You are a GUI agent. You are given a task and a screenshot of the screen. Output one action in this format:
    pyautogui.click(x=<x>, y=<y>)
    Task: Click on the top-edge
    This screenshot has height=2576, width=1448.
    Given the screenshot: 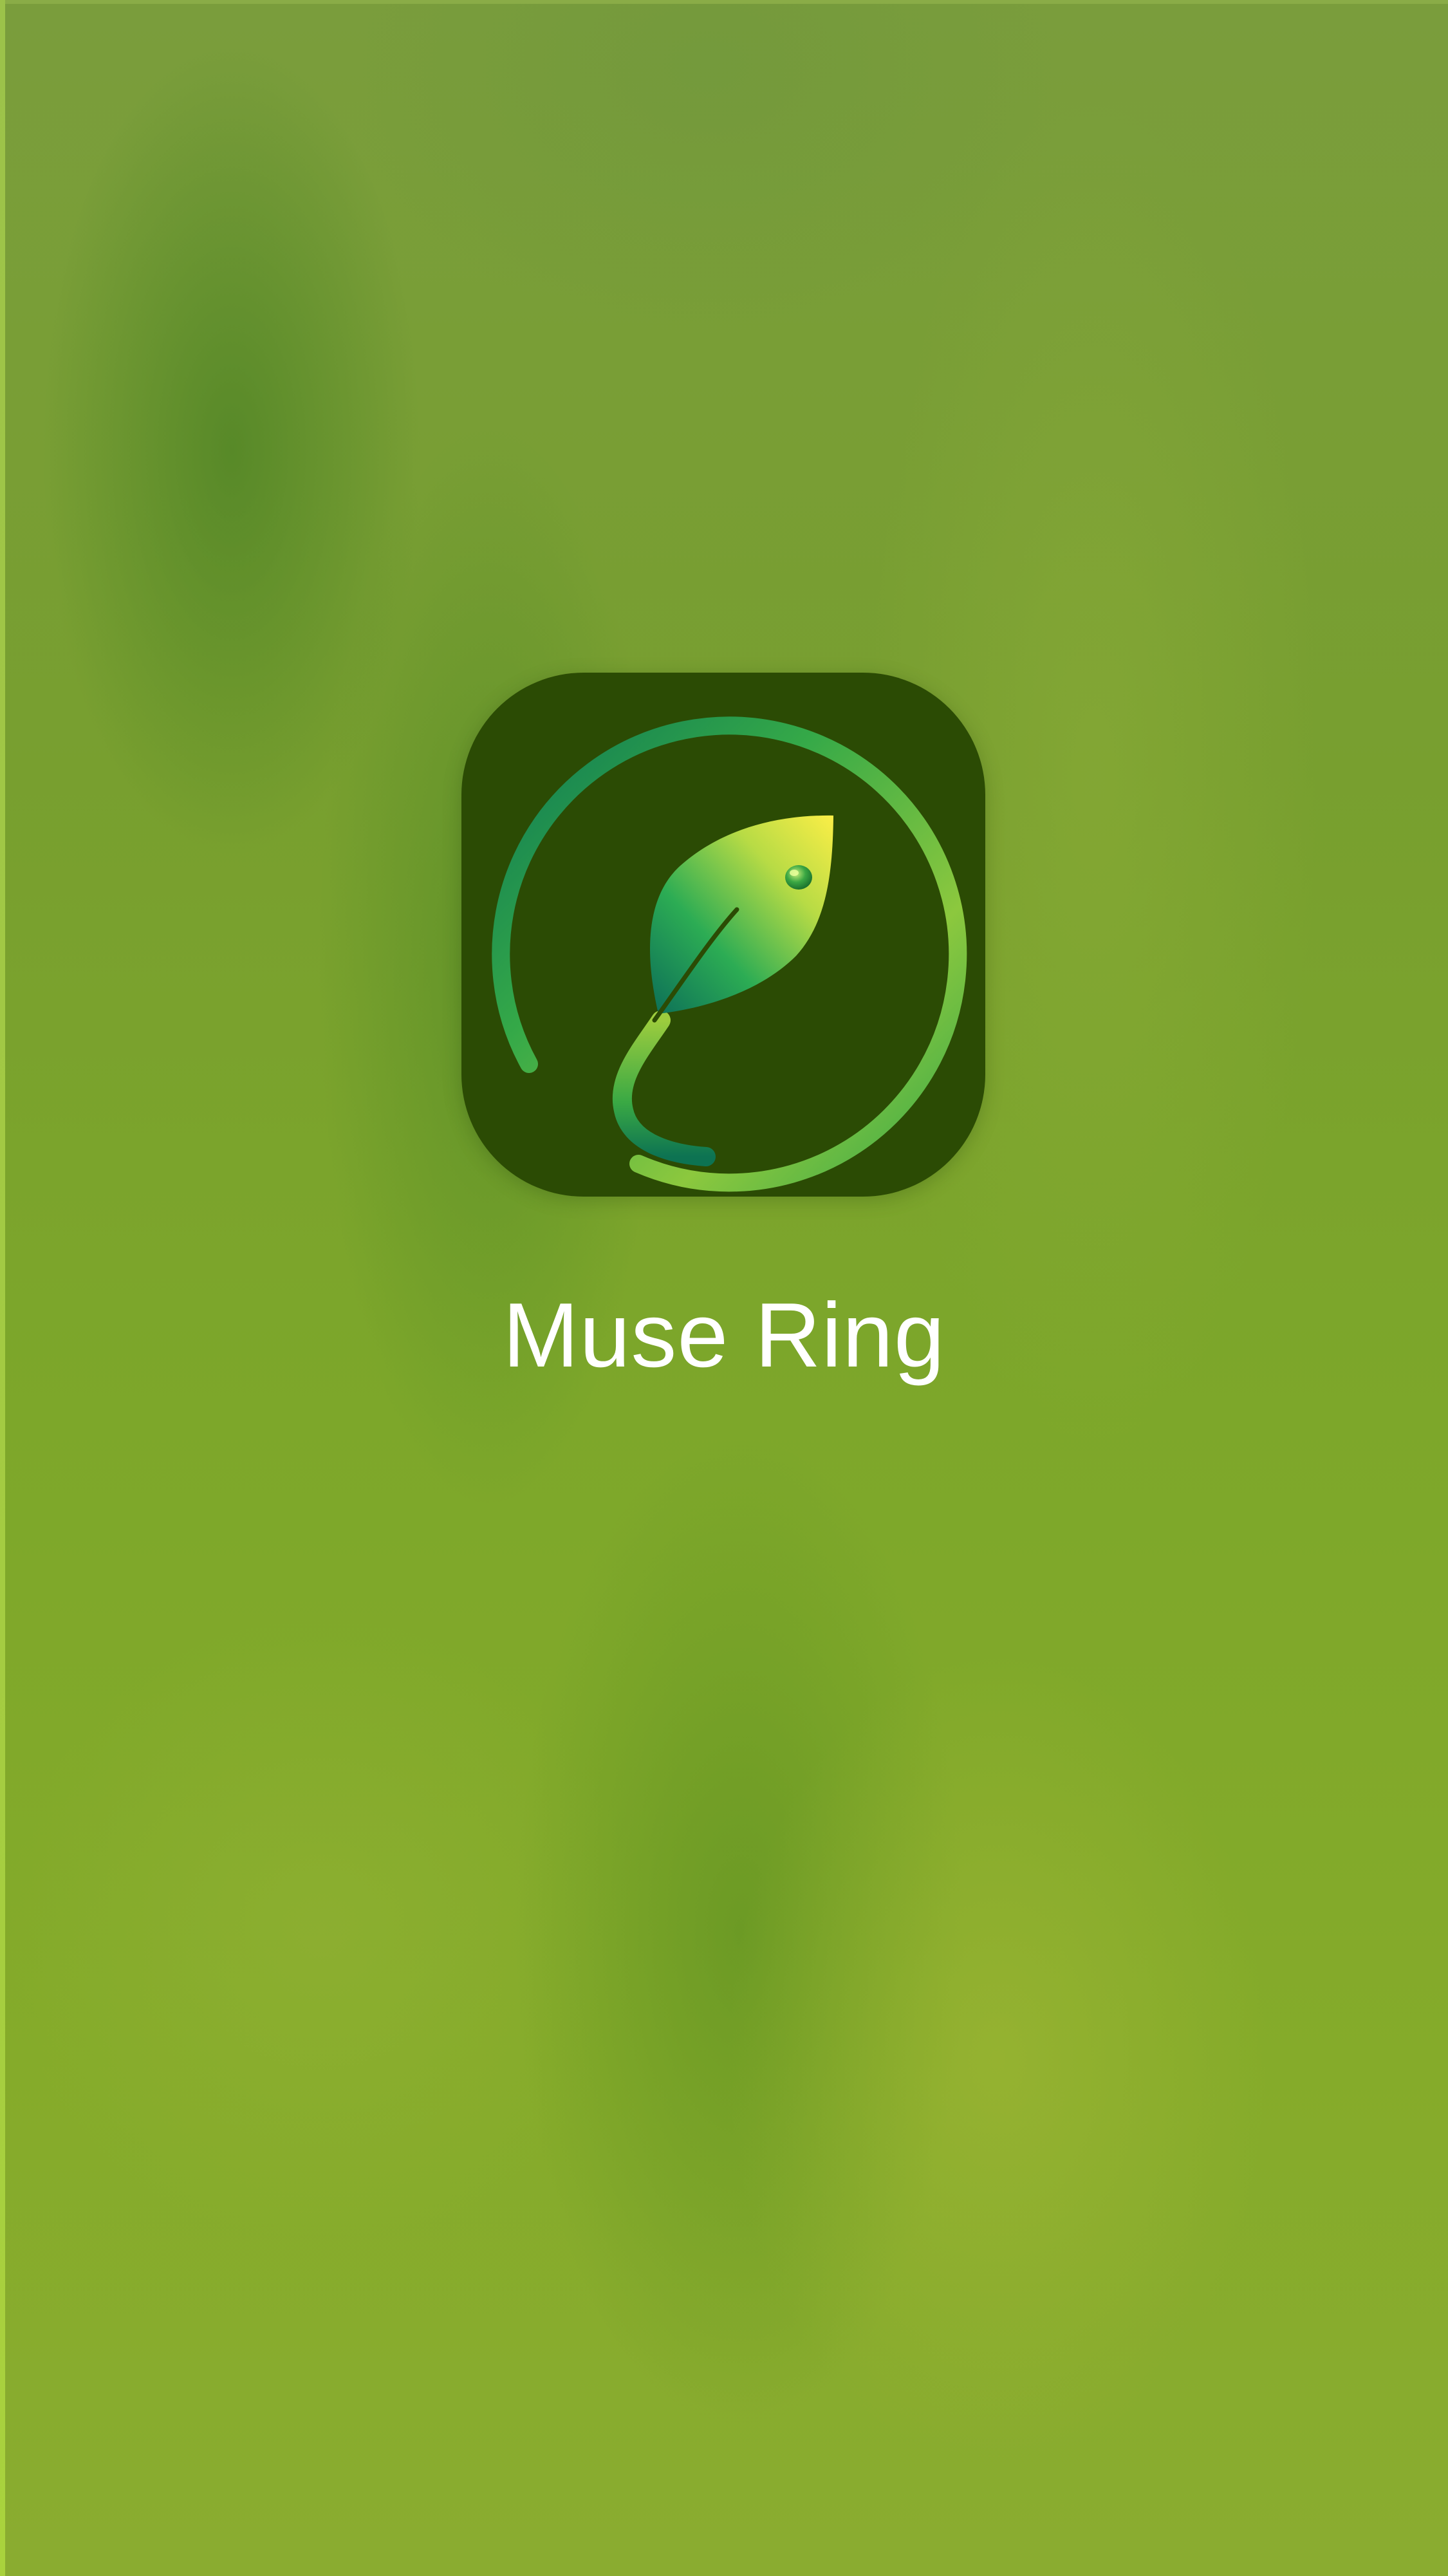 What is the action you would take?
    pyautogui.click(x=724, y=2)
    